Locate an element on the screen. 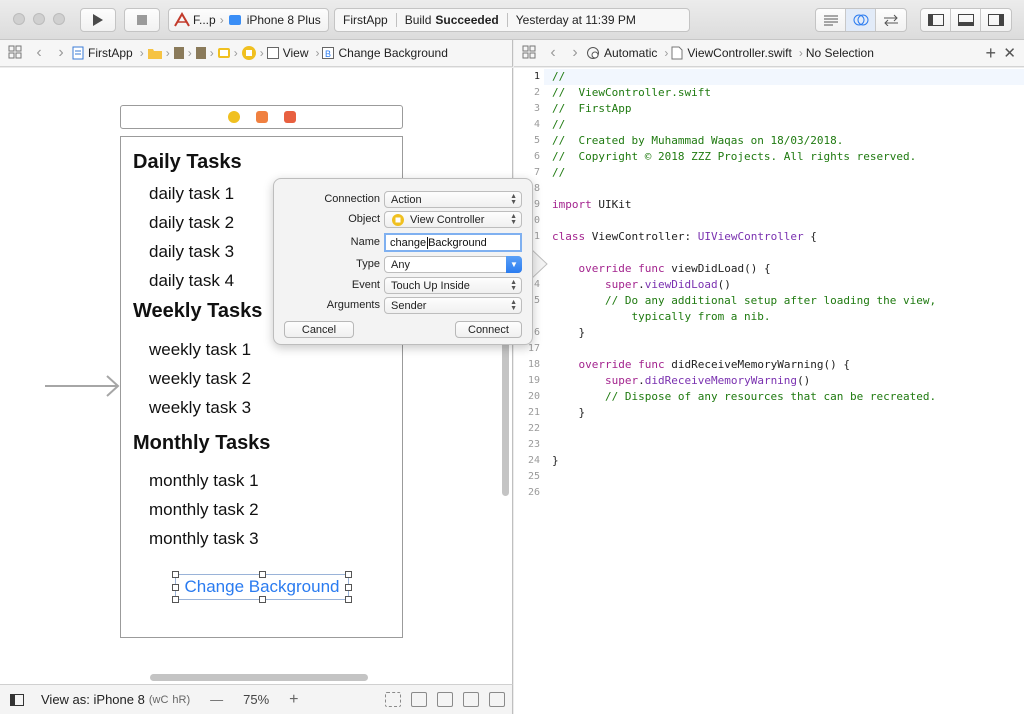  list-item: daily task 4 is located at coordinates (191, 281).